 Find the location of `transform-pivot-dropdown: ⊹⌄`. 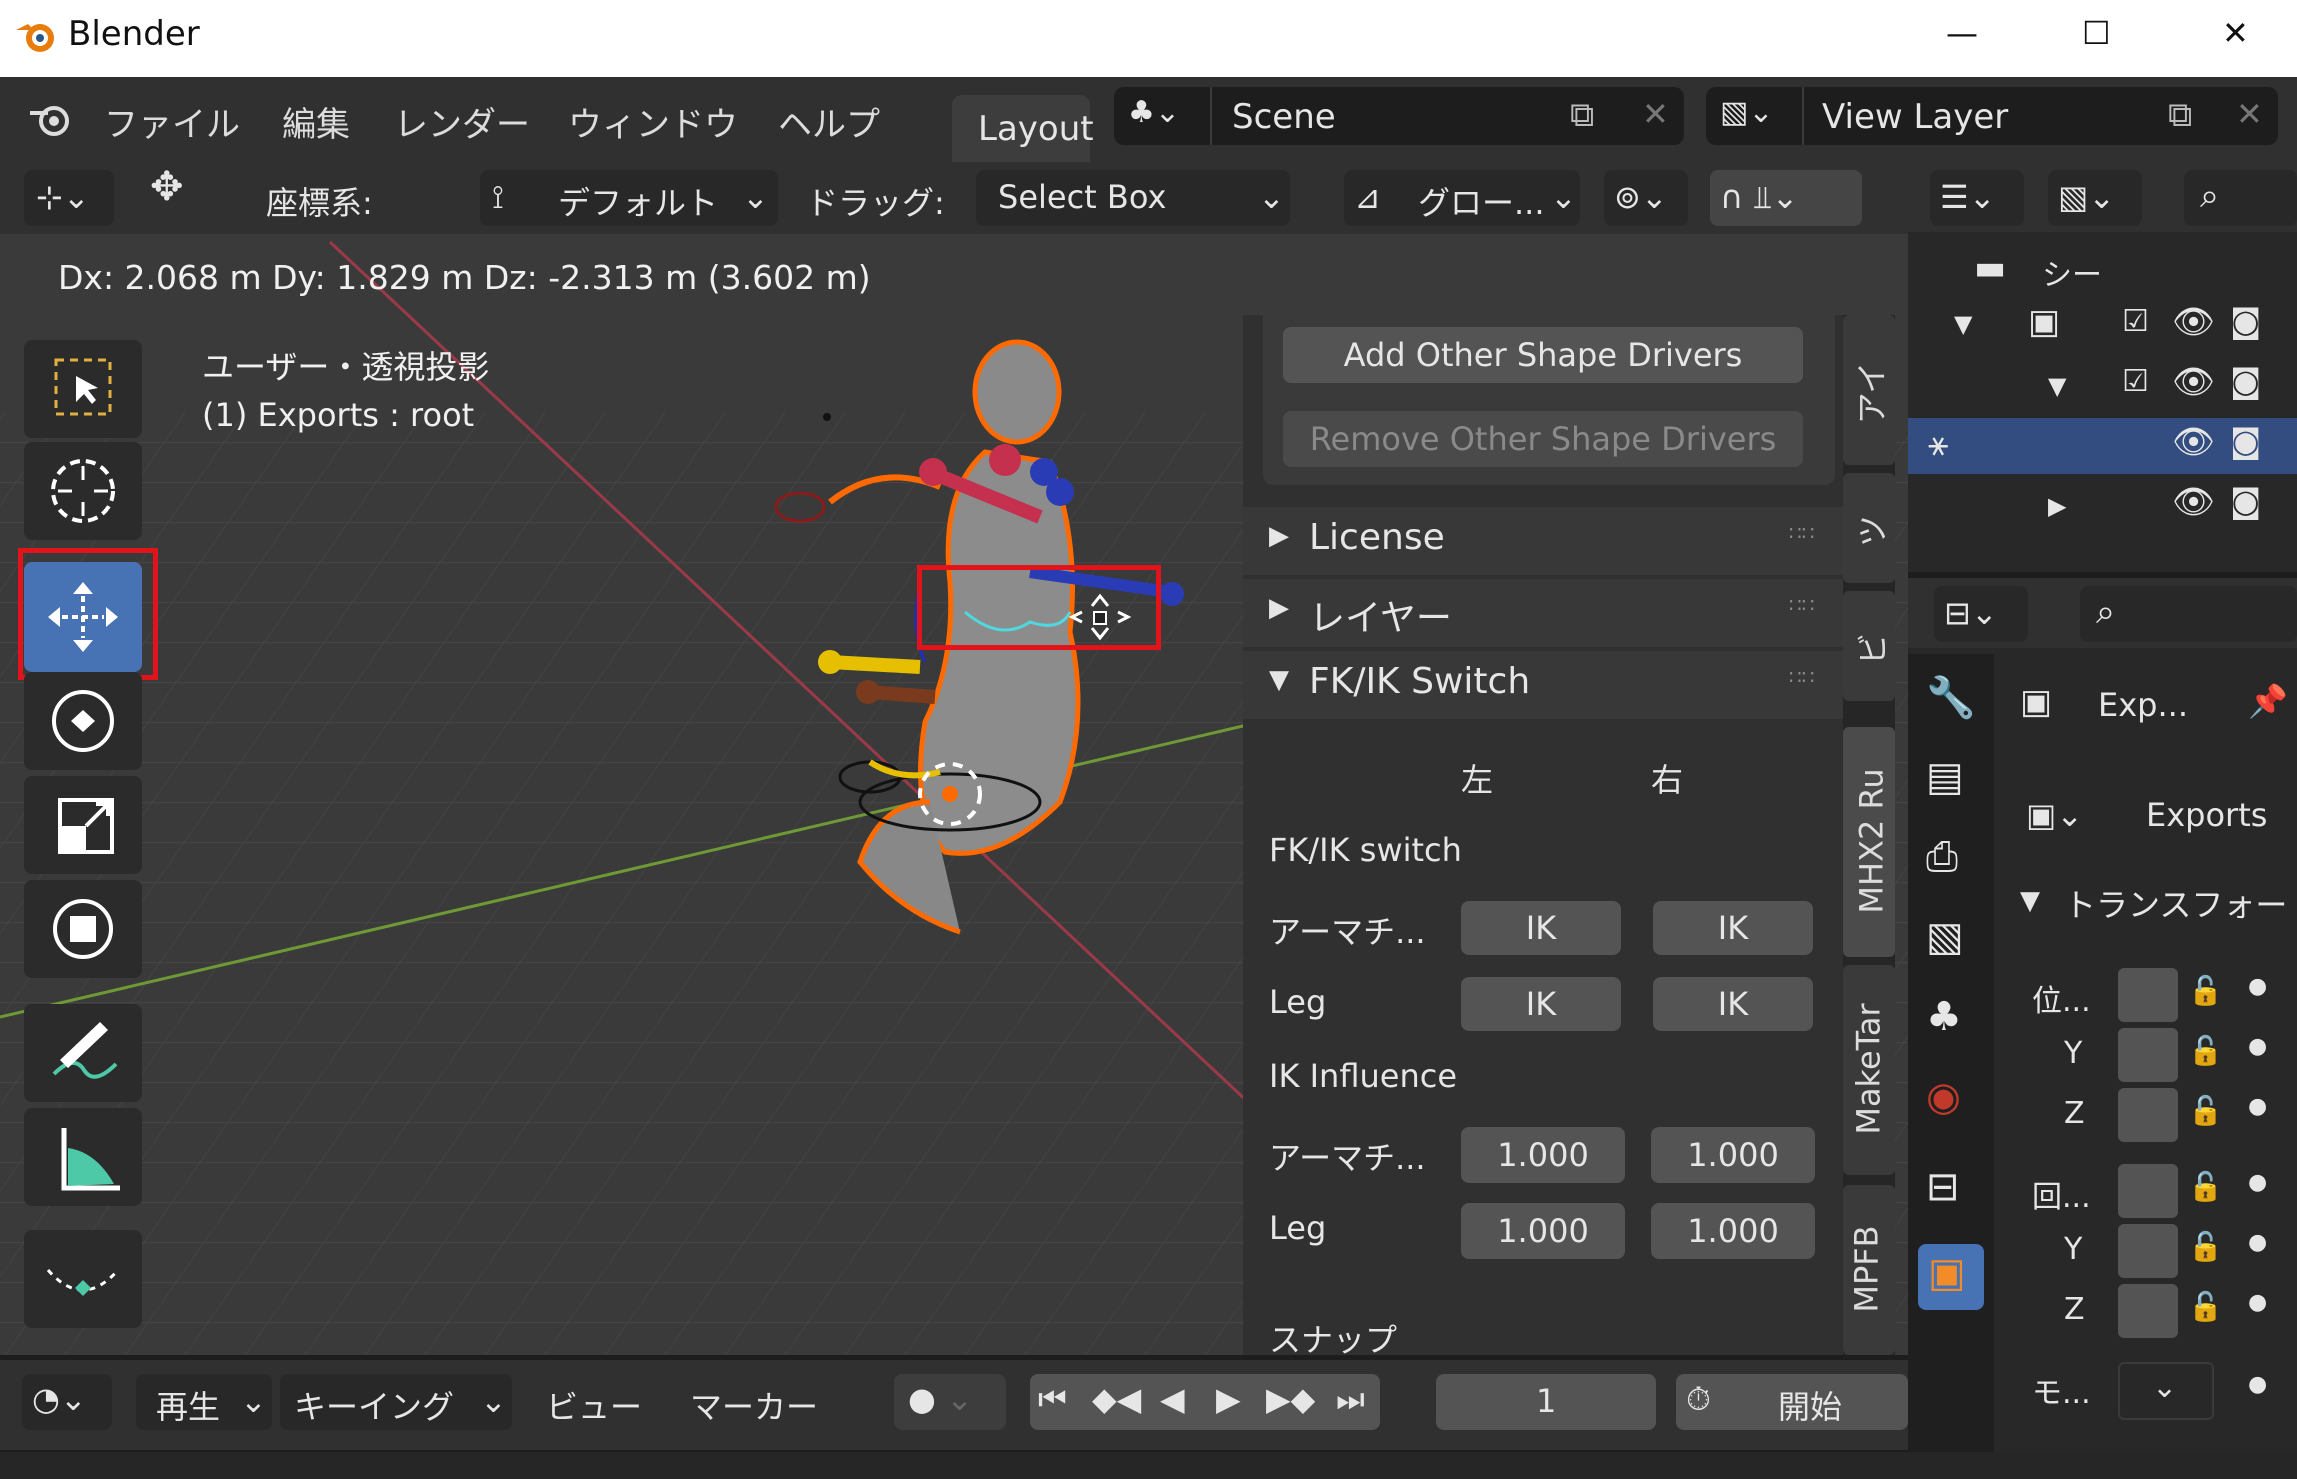

transform-pivot-dropdown: ⊹⌄ is located at coordinates (69, 198).